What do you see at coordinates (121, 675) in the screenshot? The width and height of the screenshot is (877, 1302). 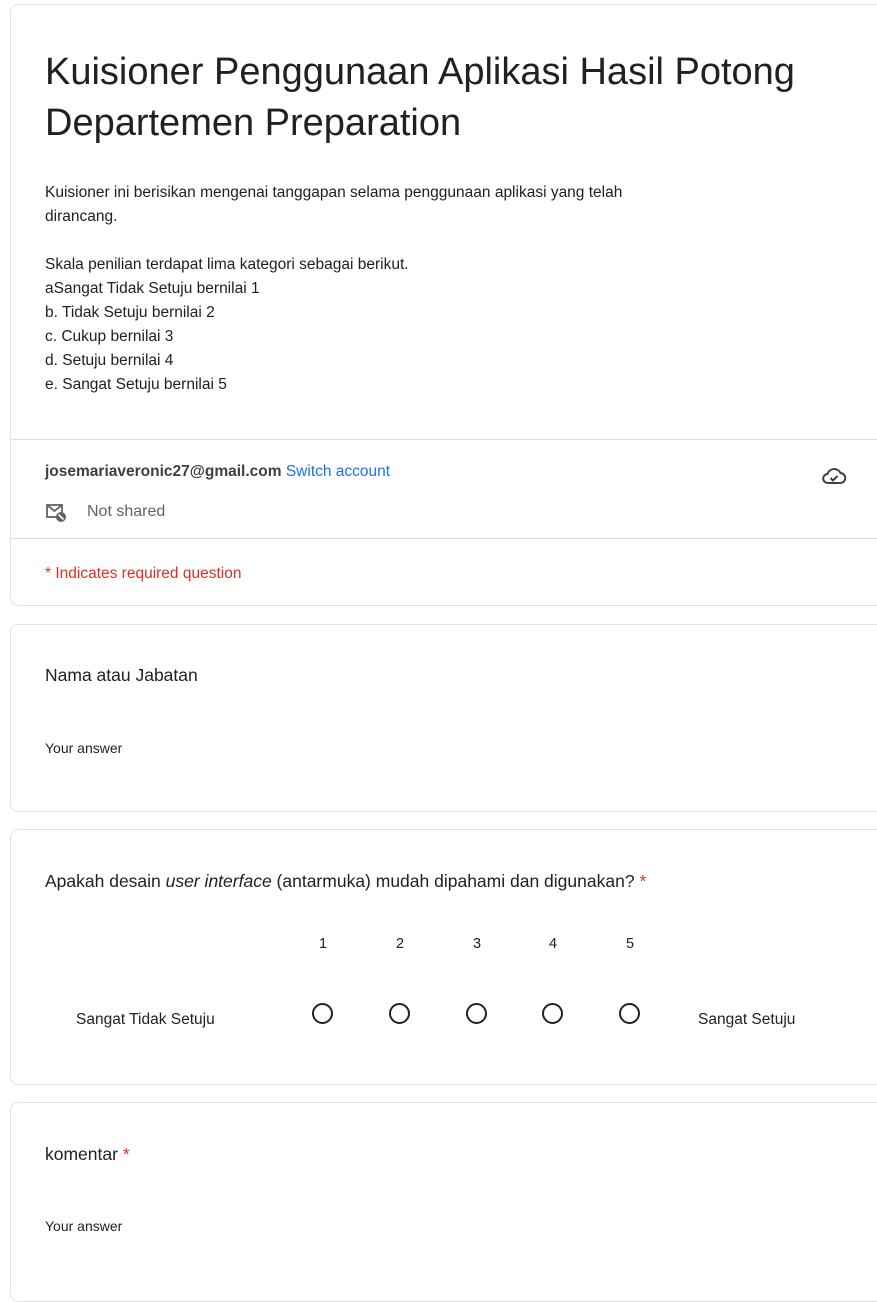 I see `question-label: Nama atau Jabatan` at bounding box center [121, 675].